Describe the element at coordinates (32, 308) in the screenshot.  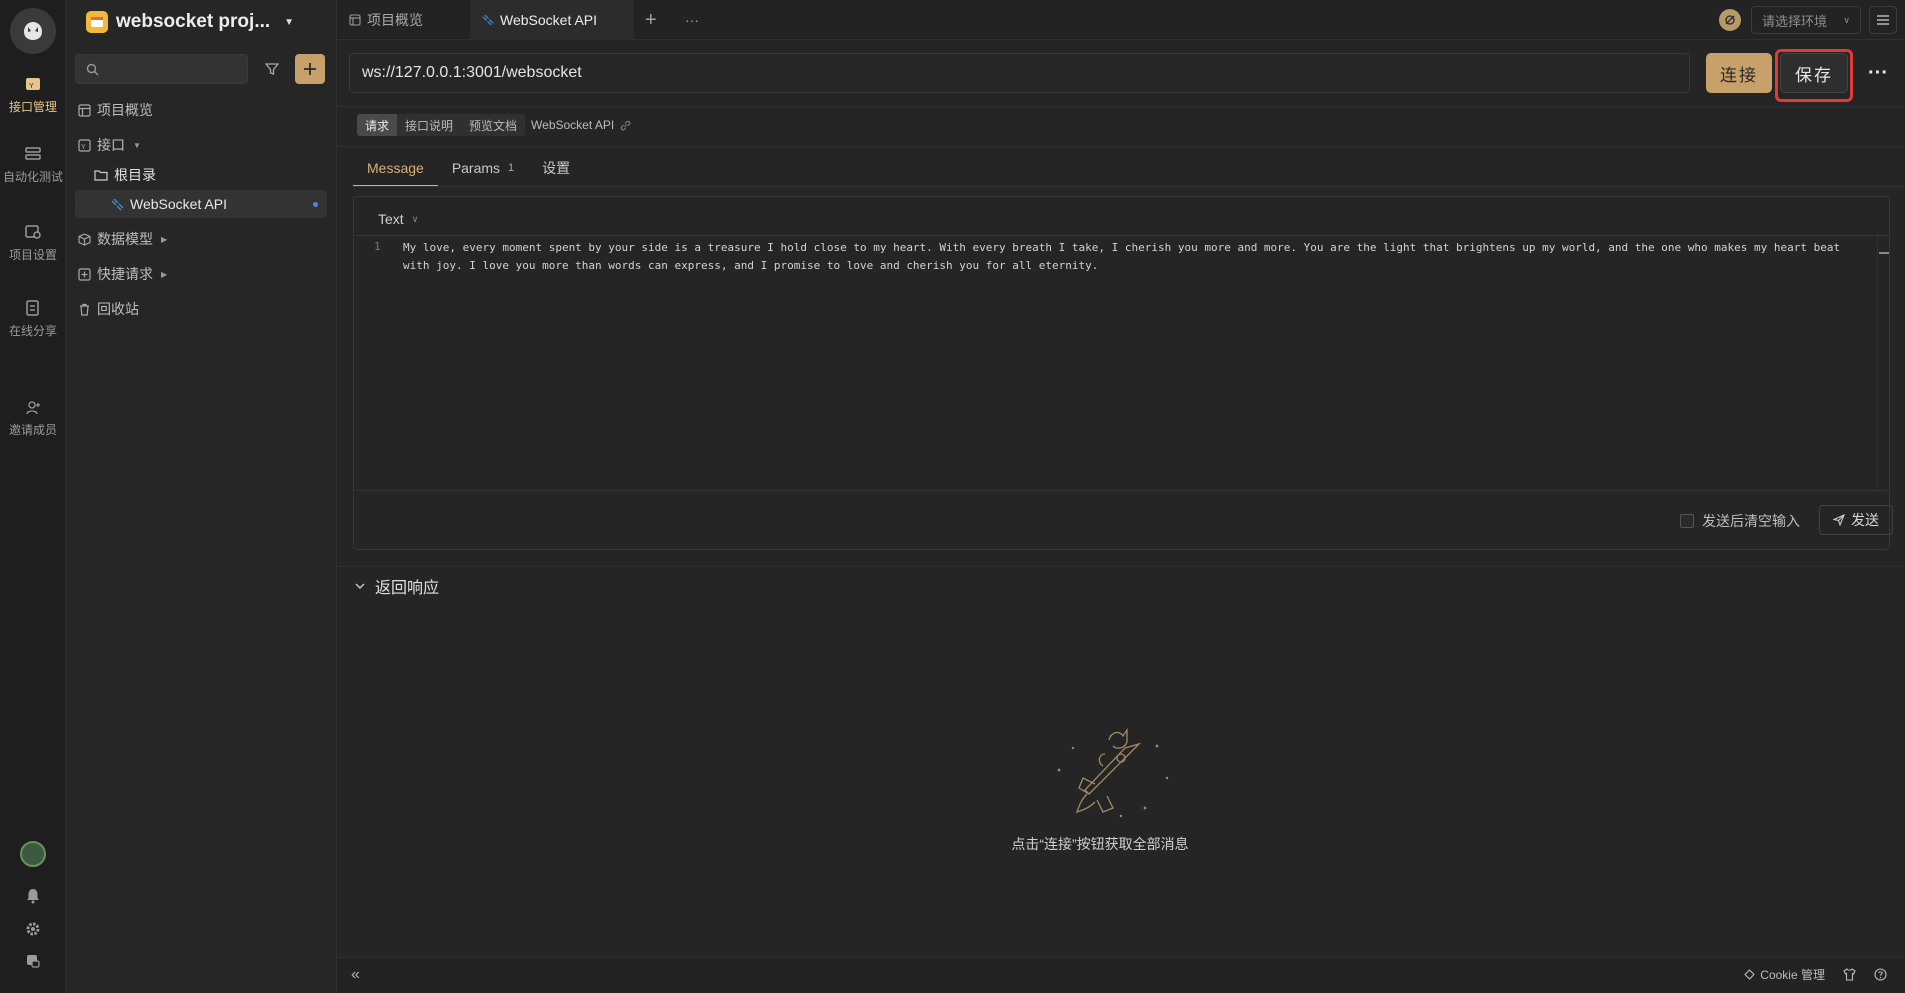
I see `share-icon` at that location.